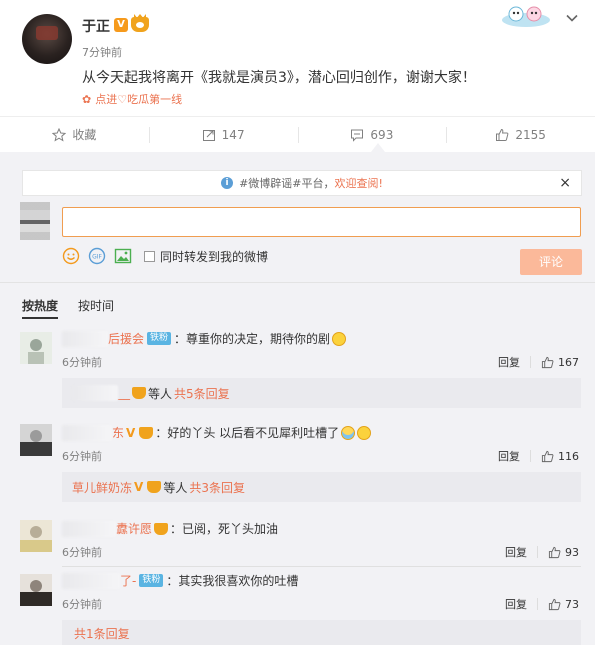 This screenshot has height=645, width=595. What do you see at coordinates (139, 99) in the screenshot?
I see `post-source-label: 点进♡吃瓜第一线` at bounding box center [139, 99].